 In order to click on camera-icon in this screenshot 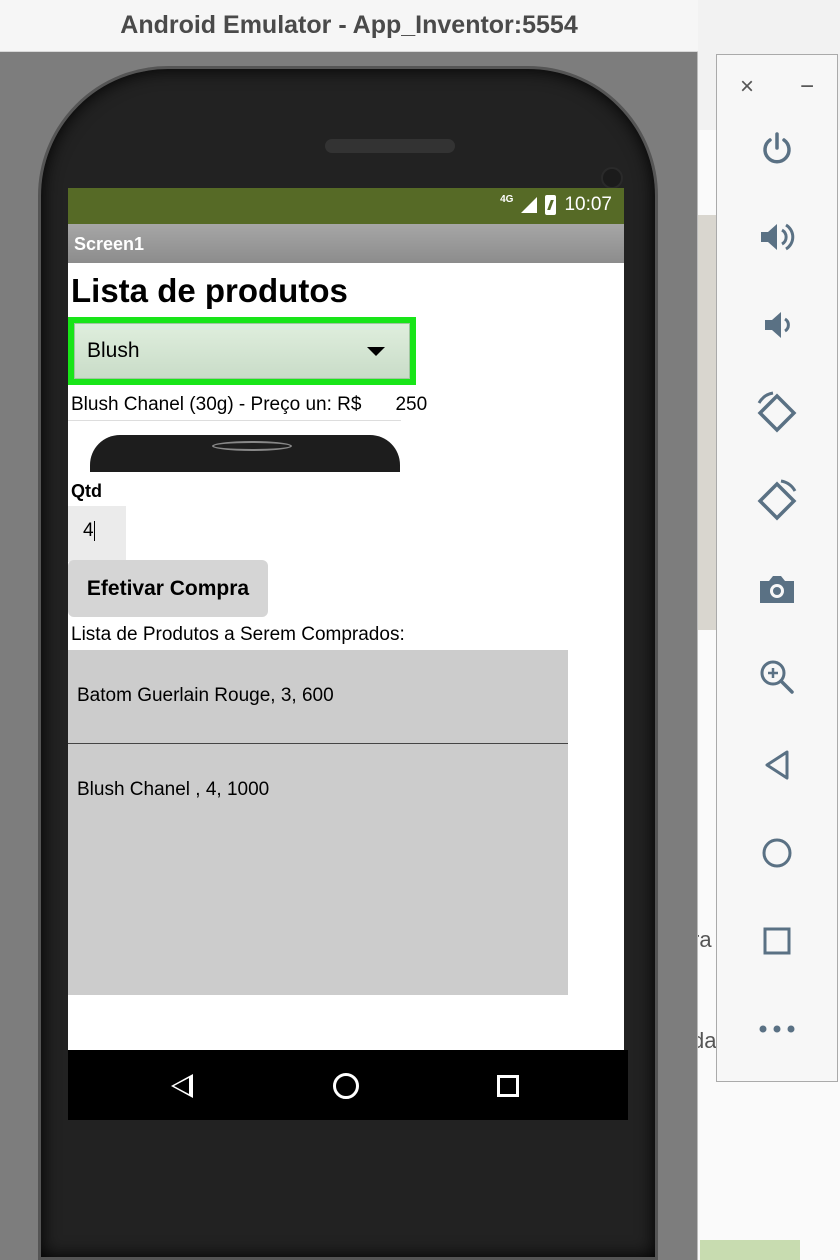, I will do `click(777, 589)`.